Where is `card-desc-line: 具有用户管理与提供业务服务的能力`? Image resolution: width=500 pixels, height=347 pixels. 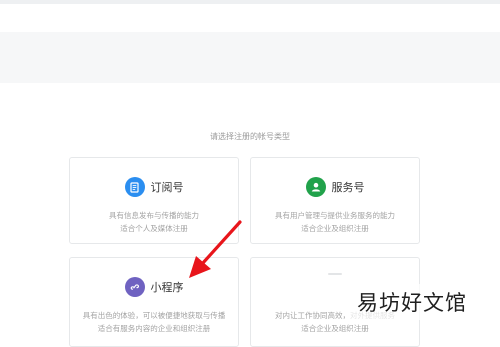 card-desc-line: 具有用户管理与提供业务服务的能力 is located at coordinates (335, 215).